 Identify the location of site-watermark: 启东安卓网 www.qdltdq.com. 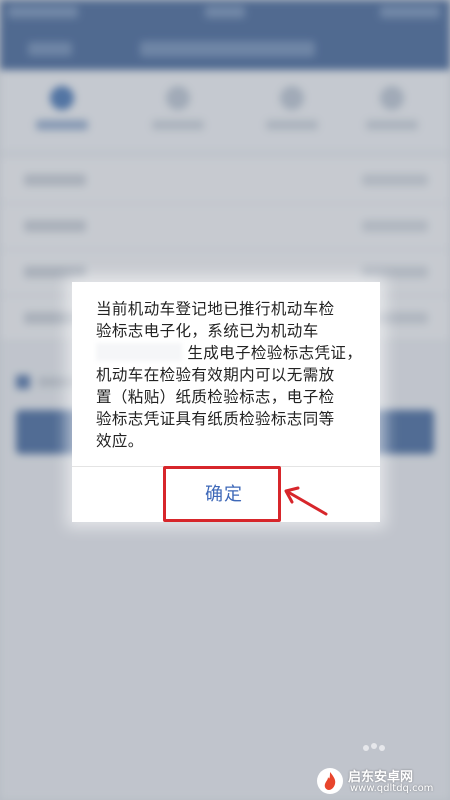
(383, 782).